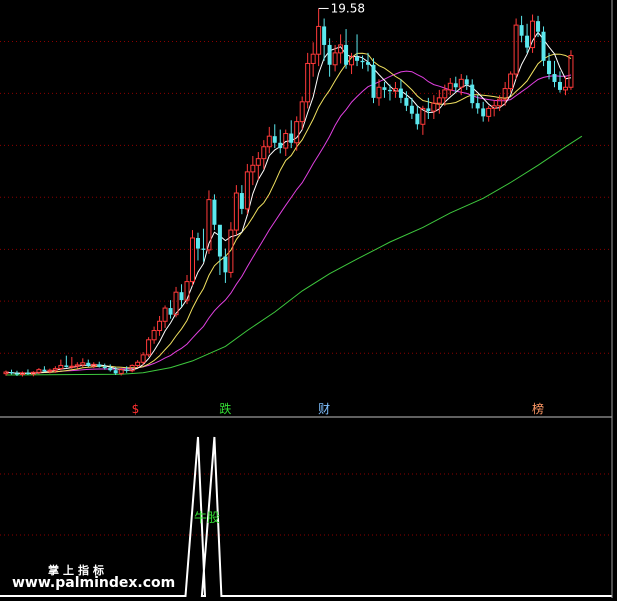 The image size is (617, 601). Describe the element at coordinates (136, 409) in the screenshot. I see `signal-dollar: $` at that location.